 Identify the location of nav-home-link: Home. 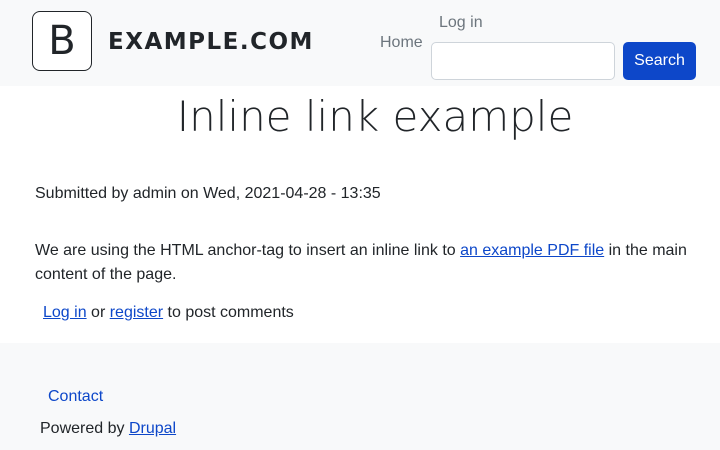
(401, 43).